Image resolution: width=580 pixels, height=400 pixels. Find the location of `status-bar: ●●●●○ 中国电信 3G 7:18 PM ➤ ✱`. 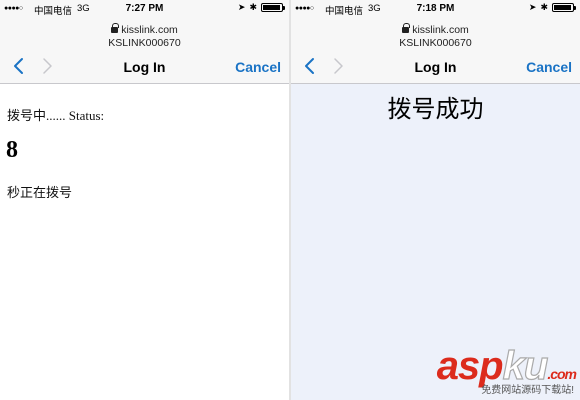

status-bar: ●●●●○ 中国电信 3G 7:18 PM ➤ ✱ is located at coordinates (435, 9).